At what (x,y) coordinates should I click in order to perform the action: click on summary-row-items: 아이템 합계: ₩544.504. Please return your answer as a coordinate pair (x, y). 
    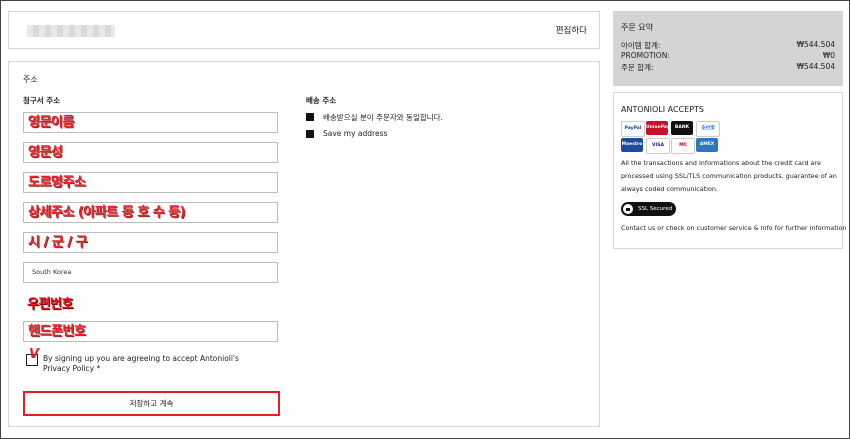
    Looking at the image, I should click on (728, 45).